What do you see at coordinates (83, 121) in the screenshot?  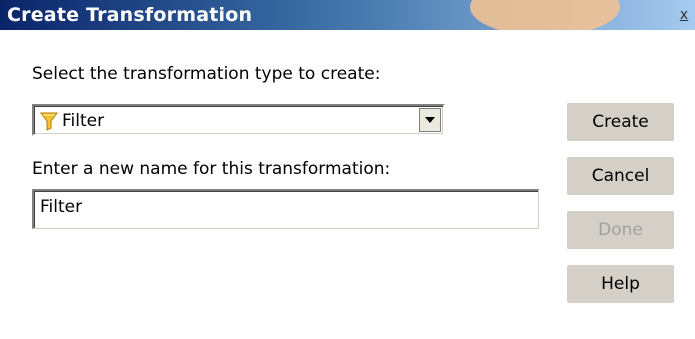 I see `transformation-type-value: Filter` at bounding box center [83, 121].